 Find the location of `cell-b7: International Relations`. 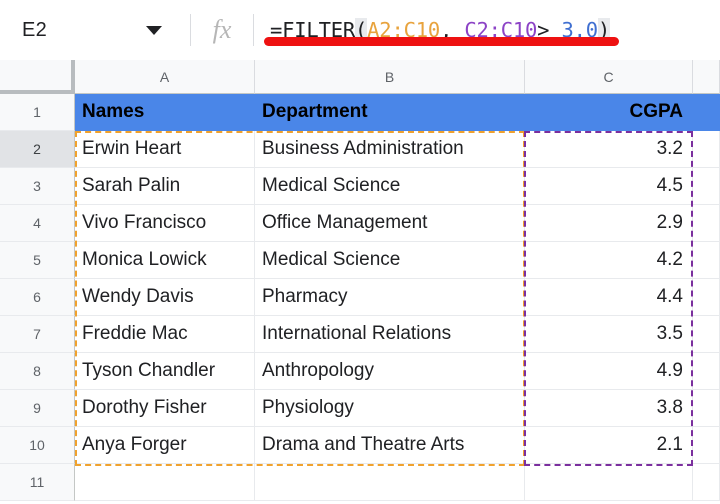

cell-b7: International Relations is located at coordinates (390, 334).